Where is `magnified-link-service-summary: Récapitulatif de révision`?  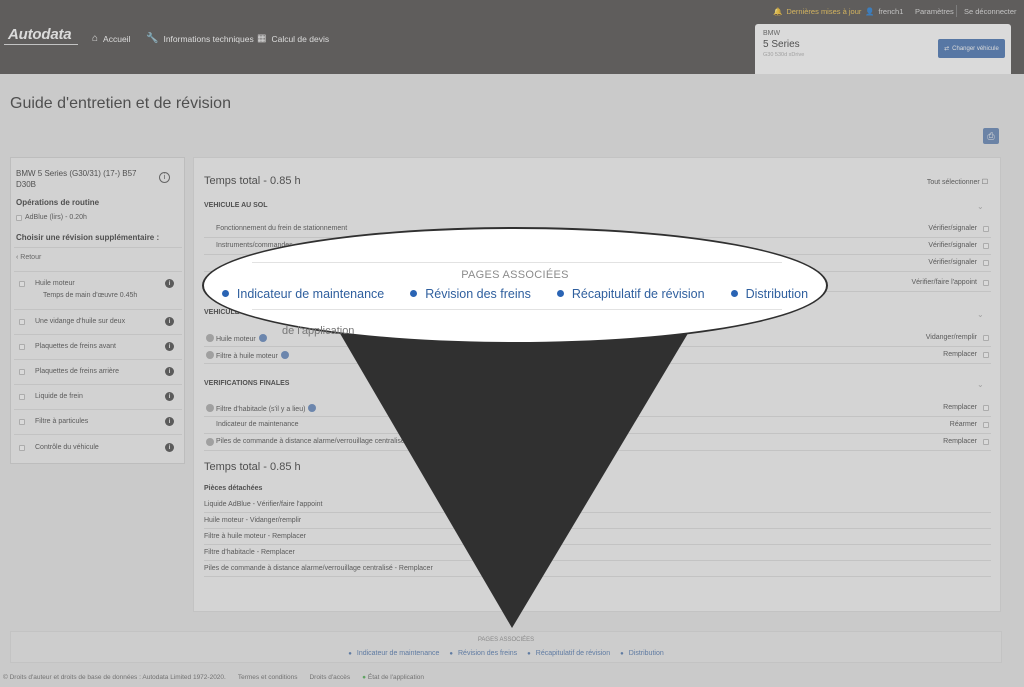 magnified-link-service-summary: Récapitulatif de révision is located at coordinates (630, 294).